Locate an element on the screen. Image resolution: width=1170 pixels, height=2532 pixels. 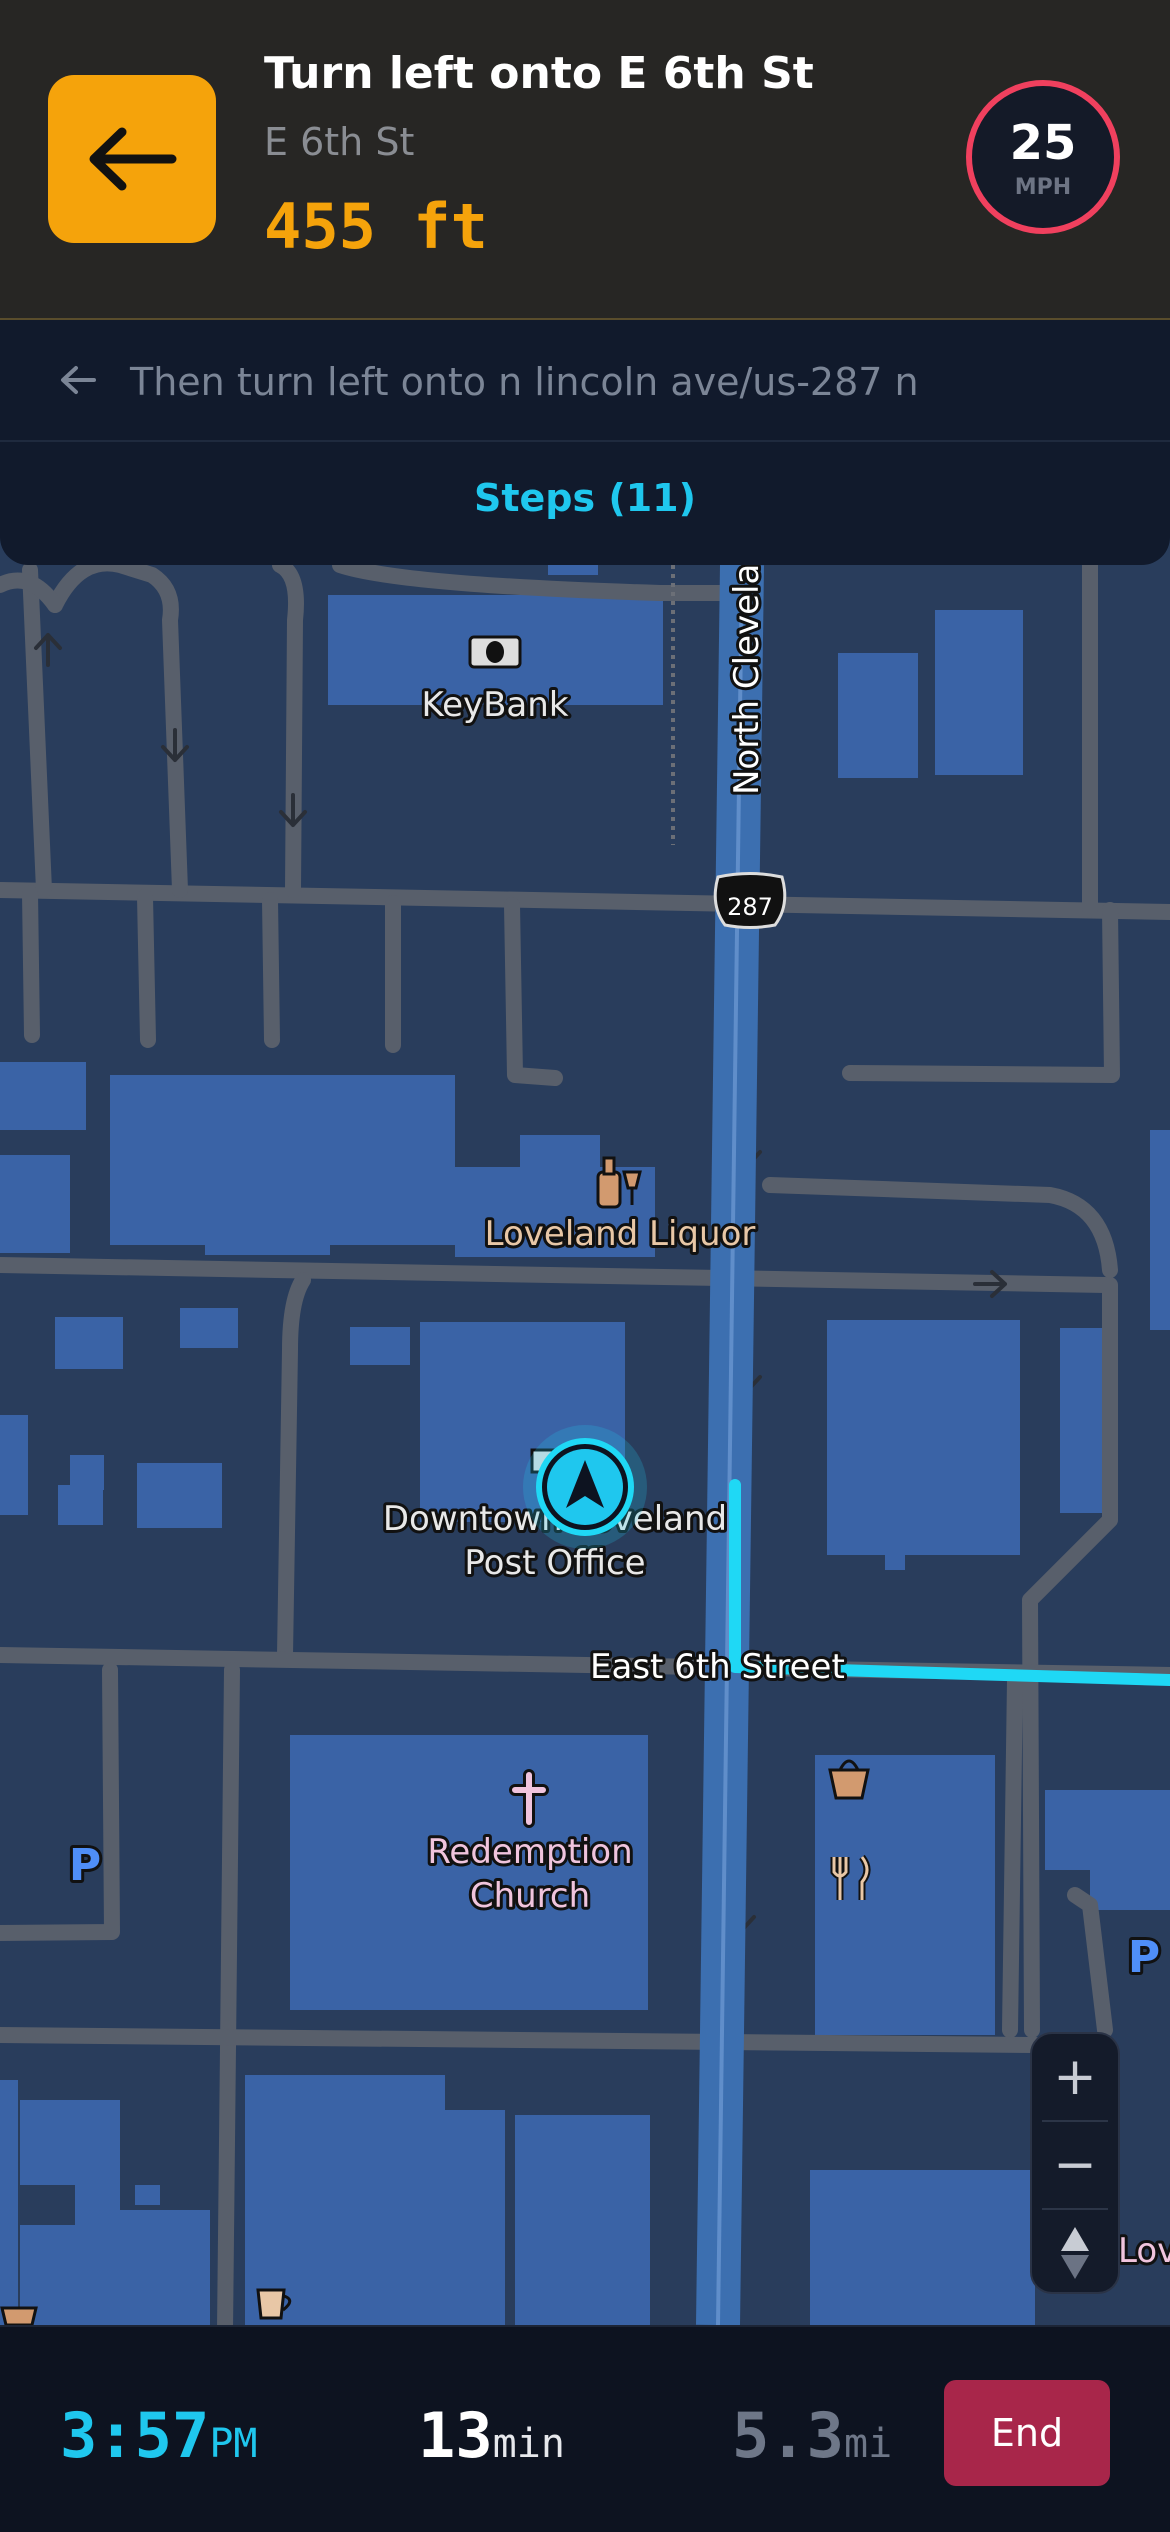
eta-unit: PM is located at coordinates (233, 2444).